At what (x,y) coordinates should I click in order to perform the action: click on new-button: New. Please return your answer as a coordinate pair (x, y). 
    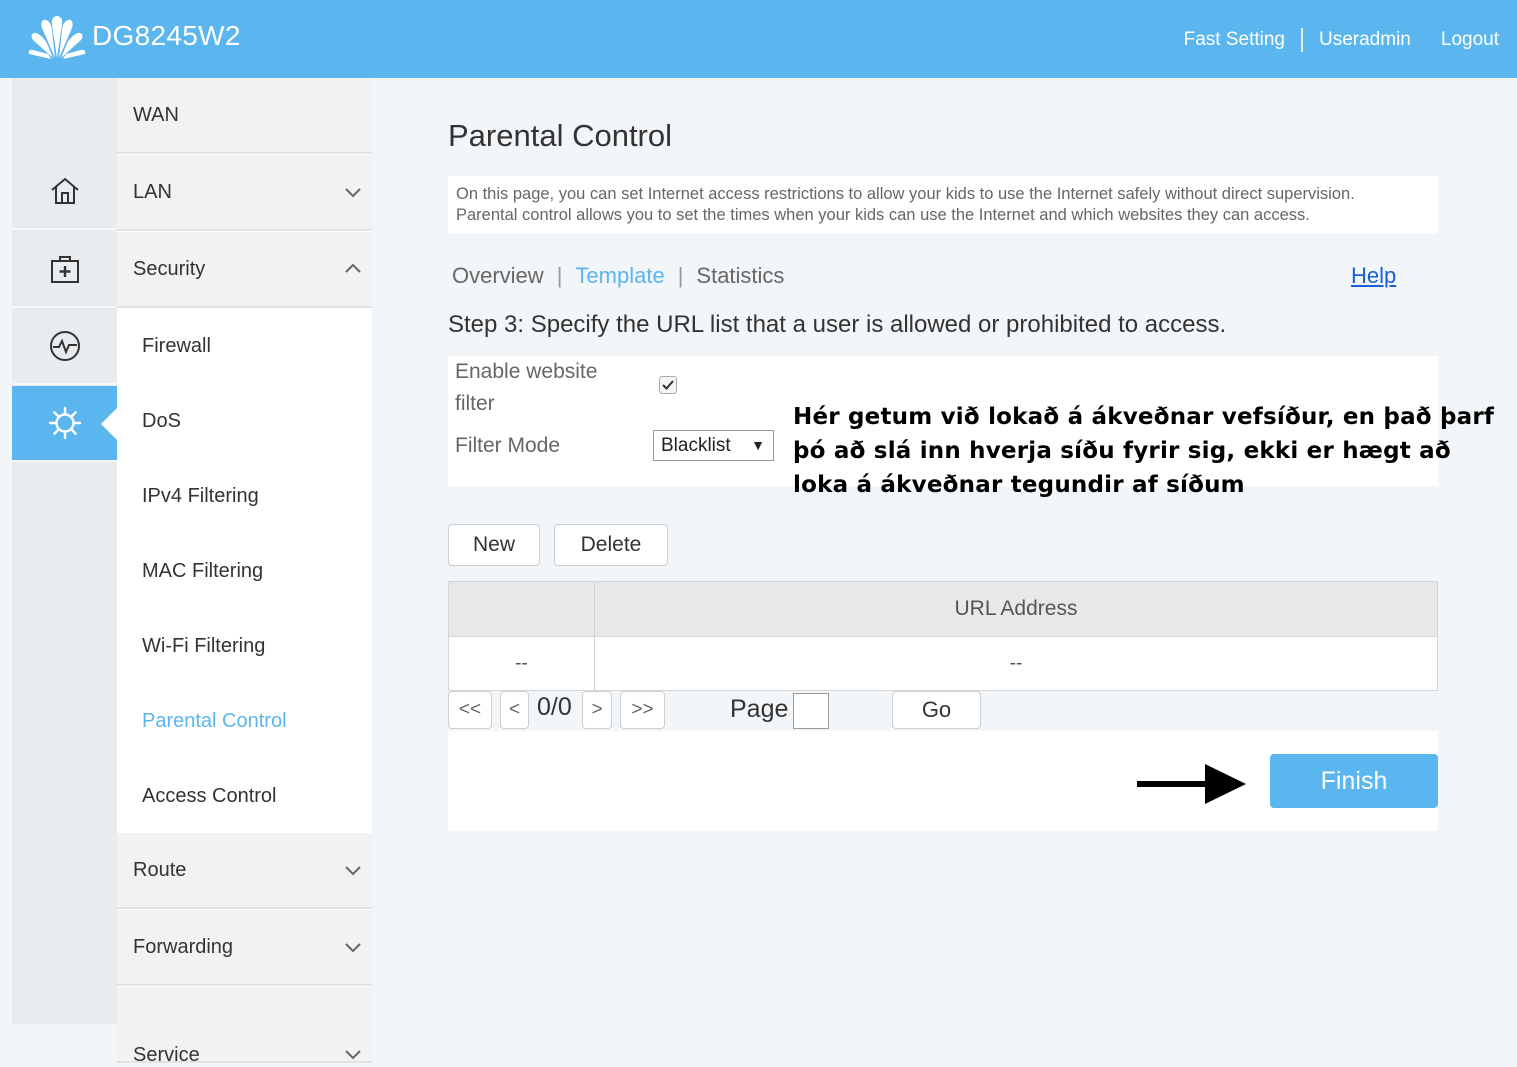
    Looking at the image, I should click on (494, 545).